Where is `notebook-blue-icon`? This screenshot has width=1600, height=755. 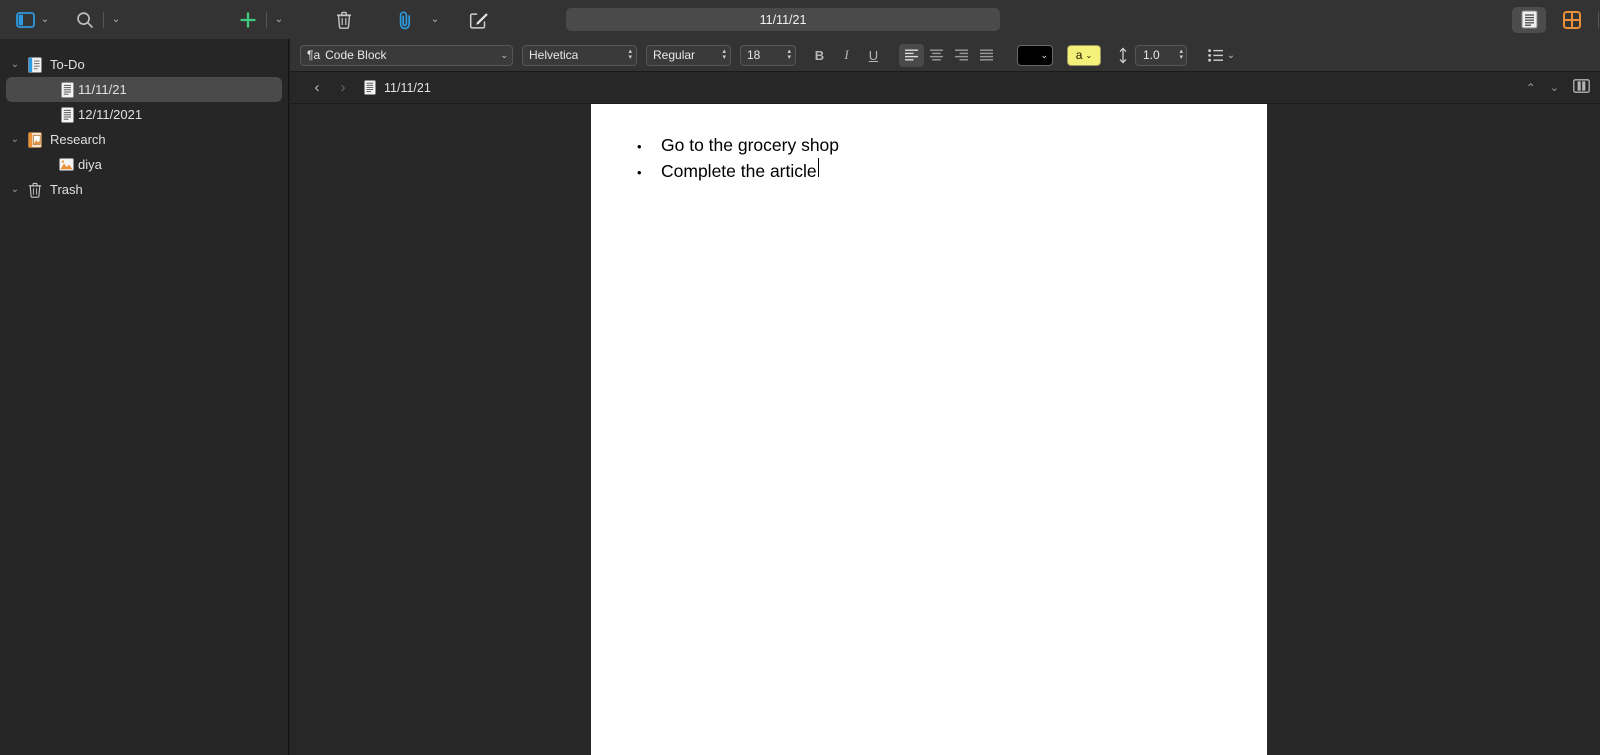
notebook-blue-icon is located at coordinates (35, 64).